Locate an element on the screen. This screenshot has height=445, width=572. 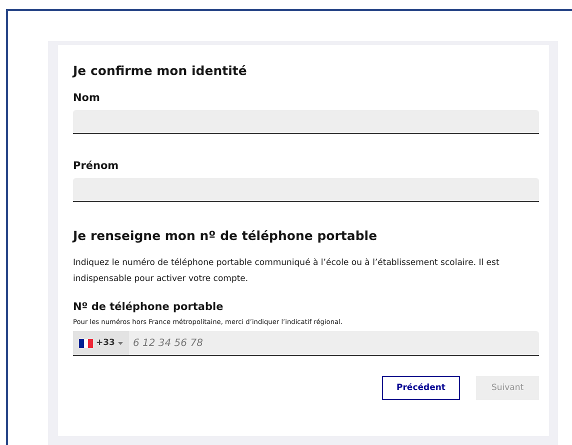
phone-input-field: +33 6 12 34 56 78 is located at coordinates (306, 343).